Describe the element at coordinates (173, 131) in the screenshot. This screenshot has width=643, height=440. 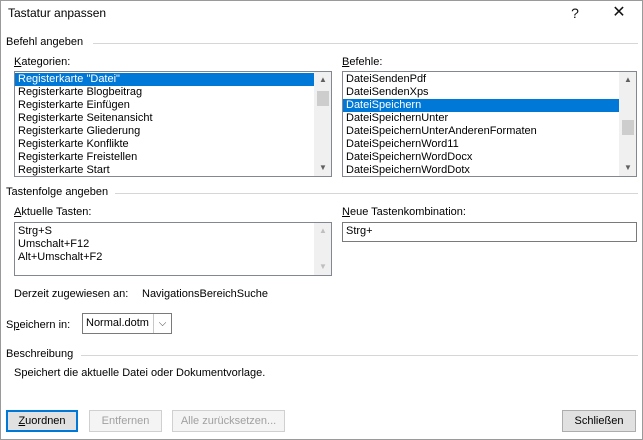
I see `category-list-item: Registerkarte Gliederung` at that location.